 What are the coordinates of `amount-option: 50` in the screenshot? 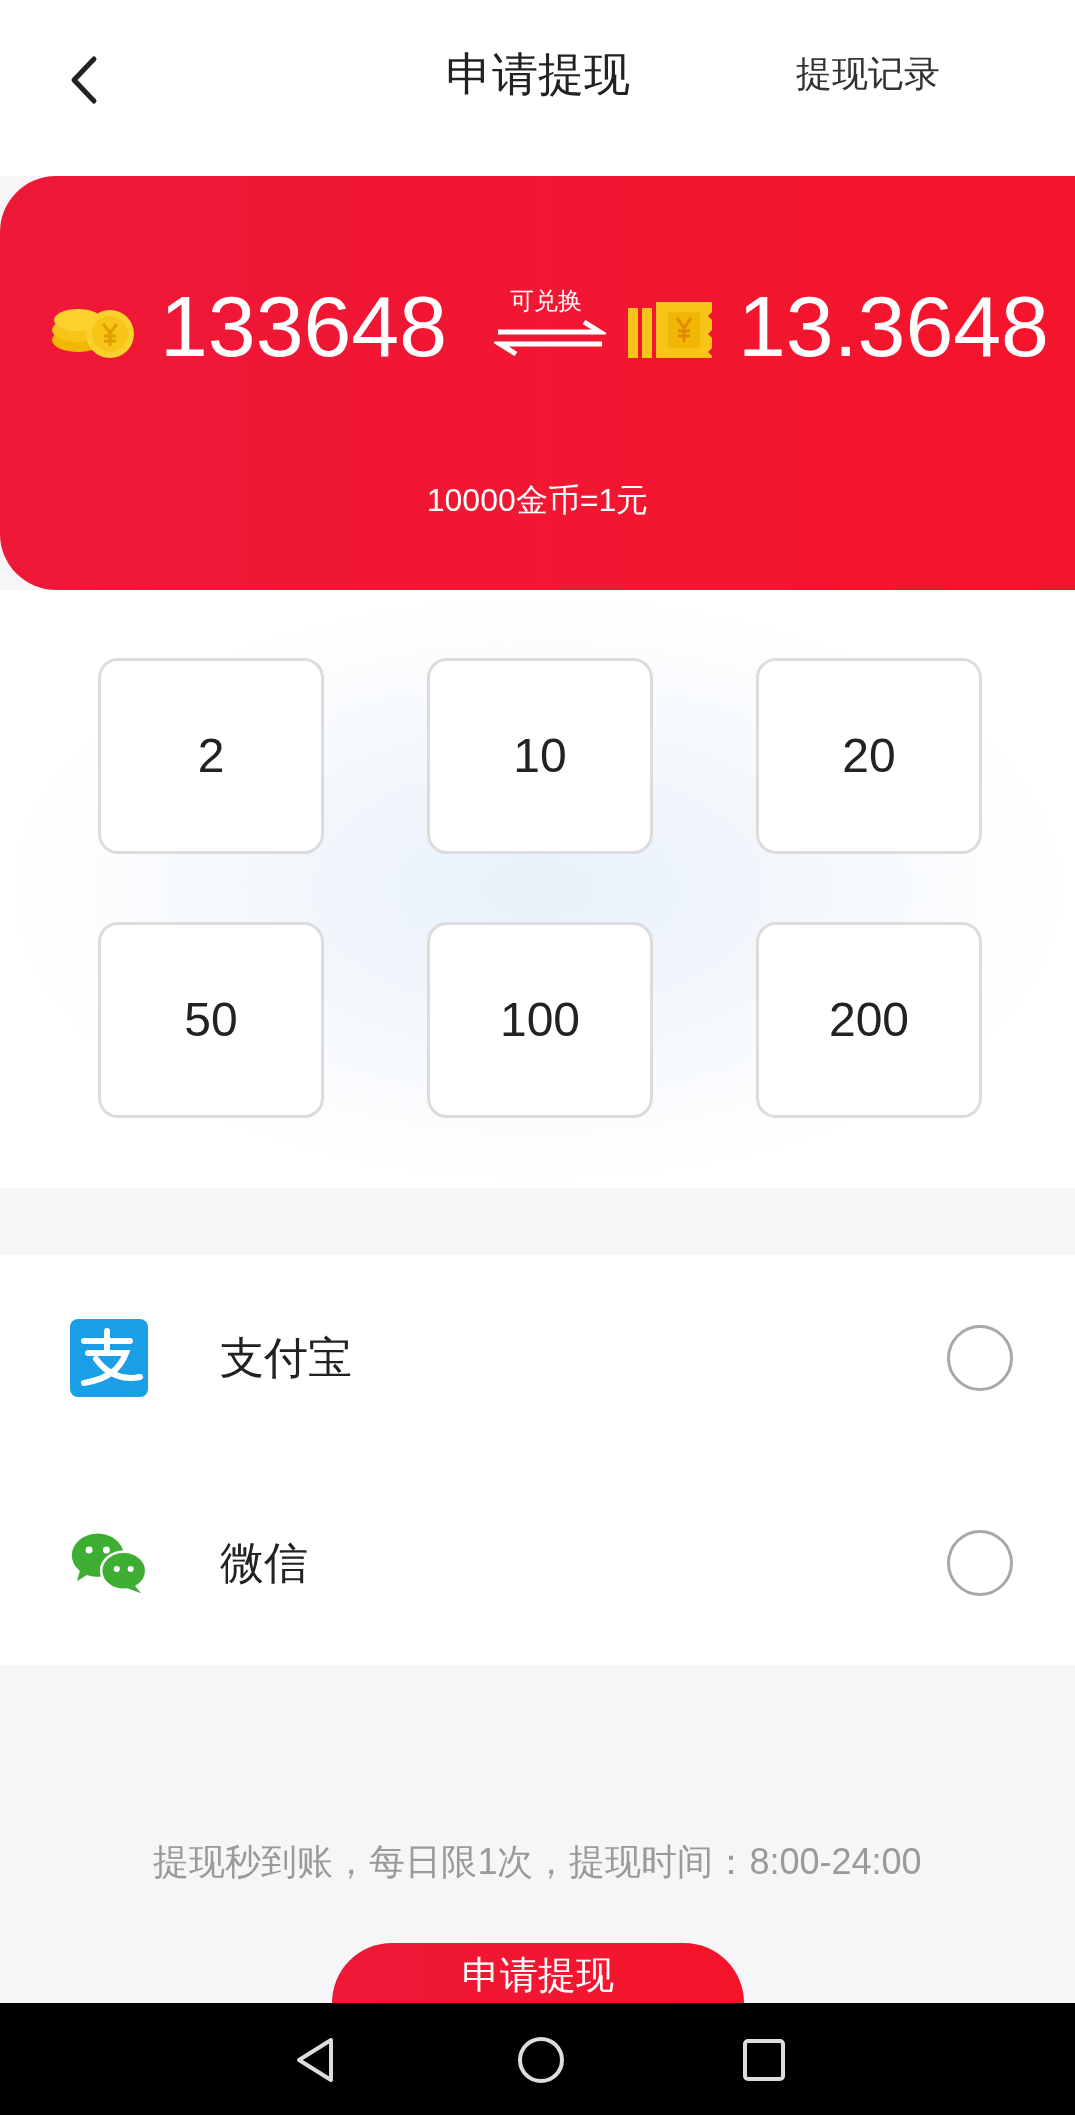 It's located at (211, 1020).